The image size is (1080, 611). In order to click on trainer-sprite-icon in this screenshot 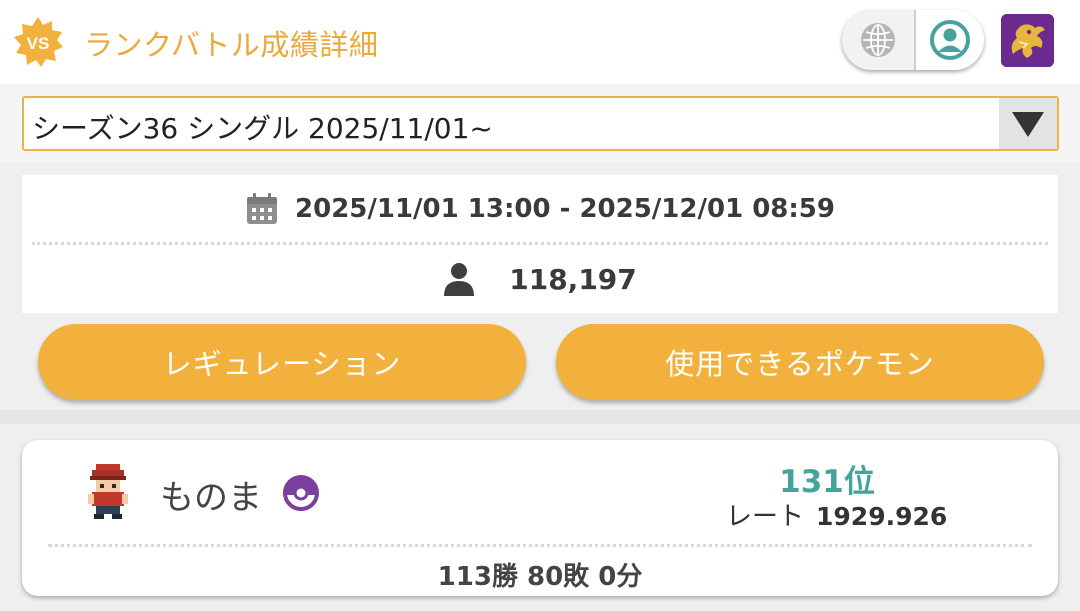, I will do `click(108, 491)`.